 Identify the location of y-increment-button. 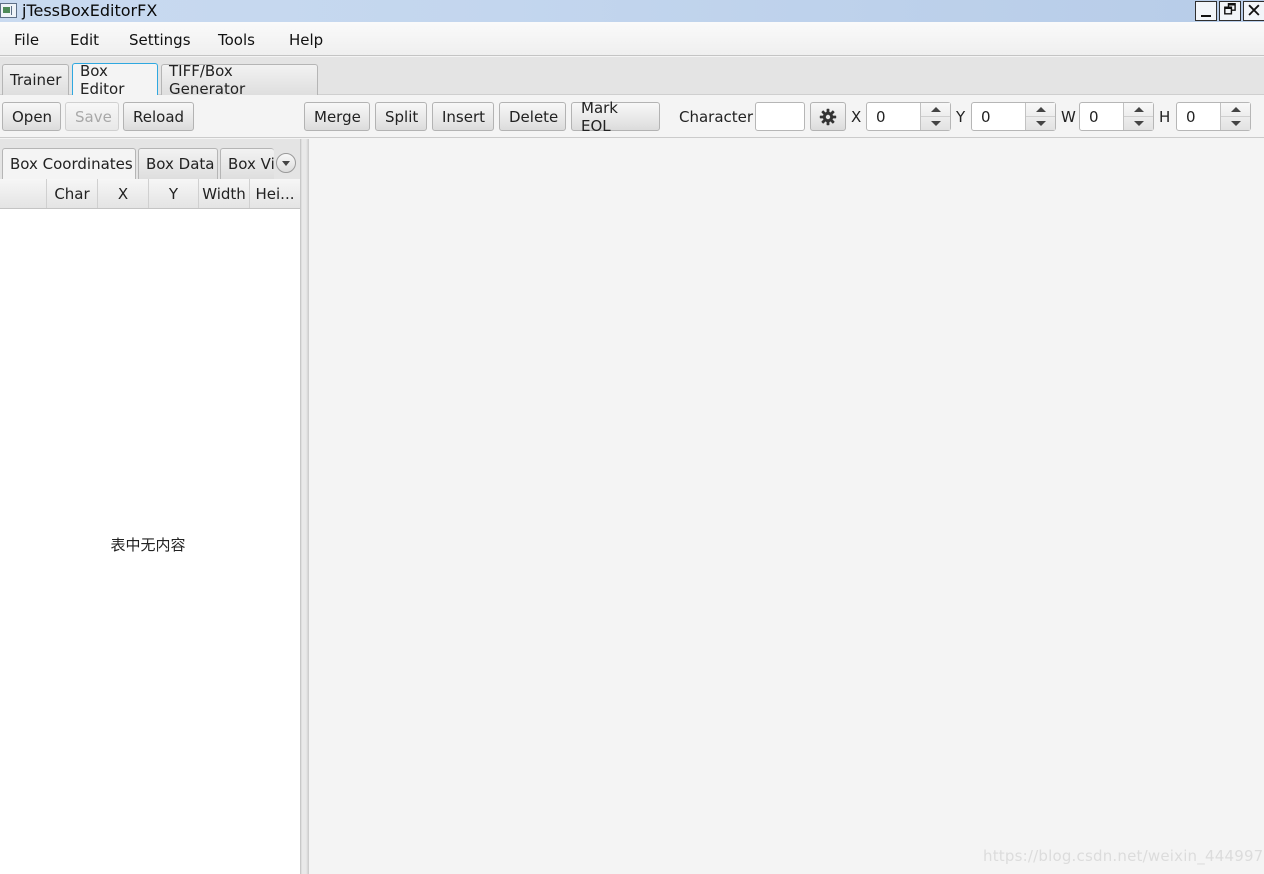
(1040, 110).